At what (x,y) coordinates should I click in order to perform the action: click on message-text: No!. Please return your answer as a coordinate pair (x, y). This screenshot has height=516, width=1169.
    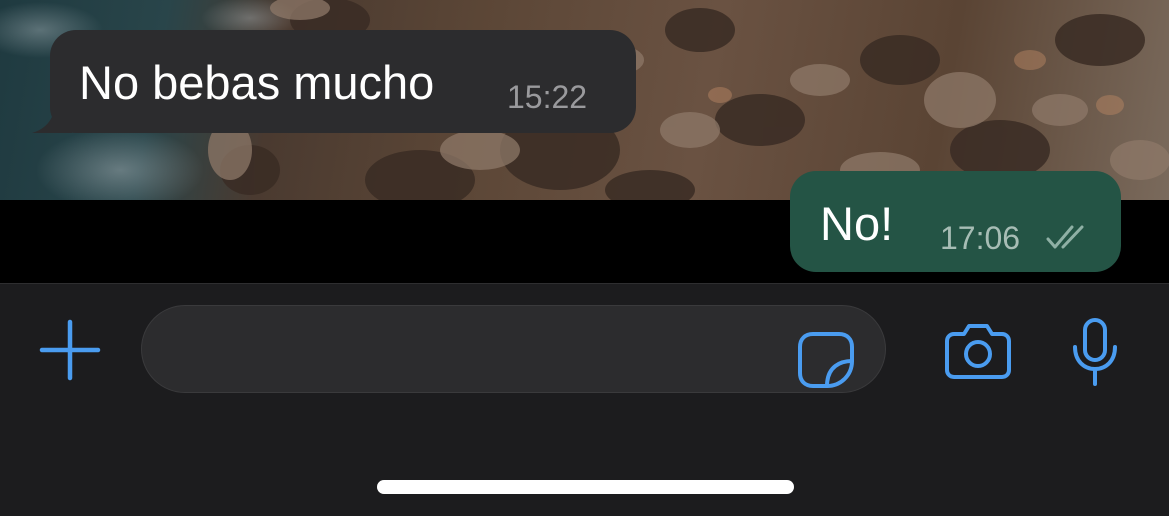
    Looking at the image, I should click on (857, 223).